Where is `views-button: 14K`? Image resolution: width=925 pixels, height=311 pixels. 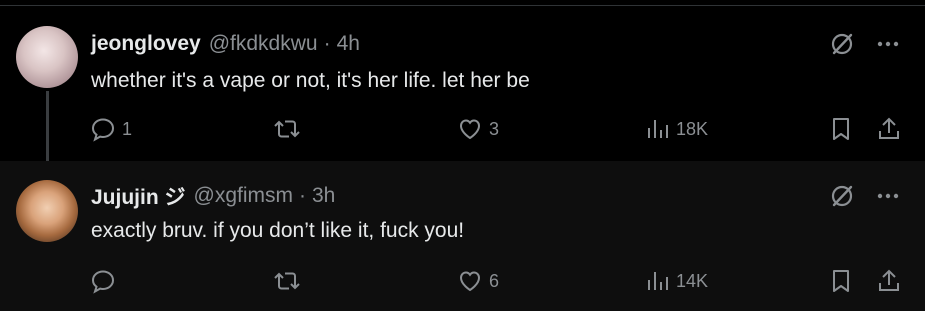
views-button: 14K is located at coordinates (677, 281).